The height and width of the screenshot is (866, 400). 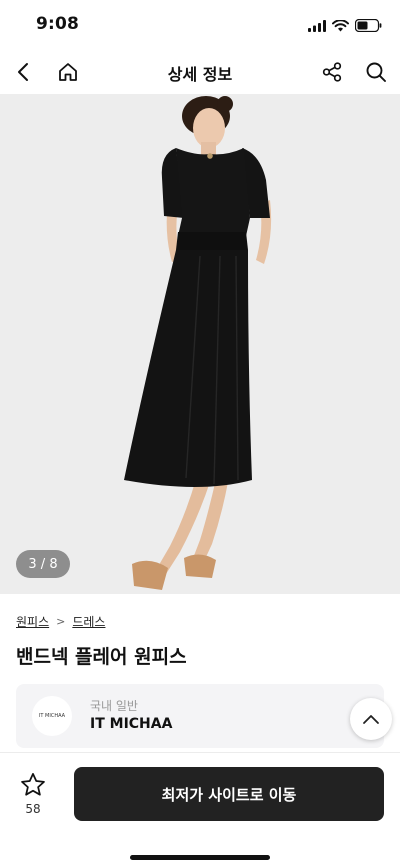 What do you see at coordinates (200, 857) in the screenshot?
I see `home-indicator` at bounding box center [200, 857].